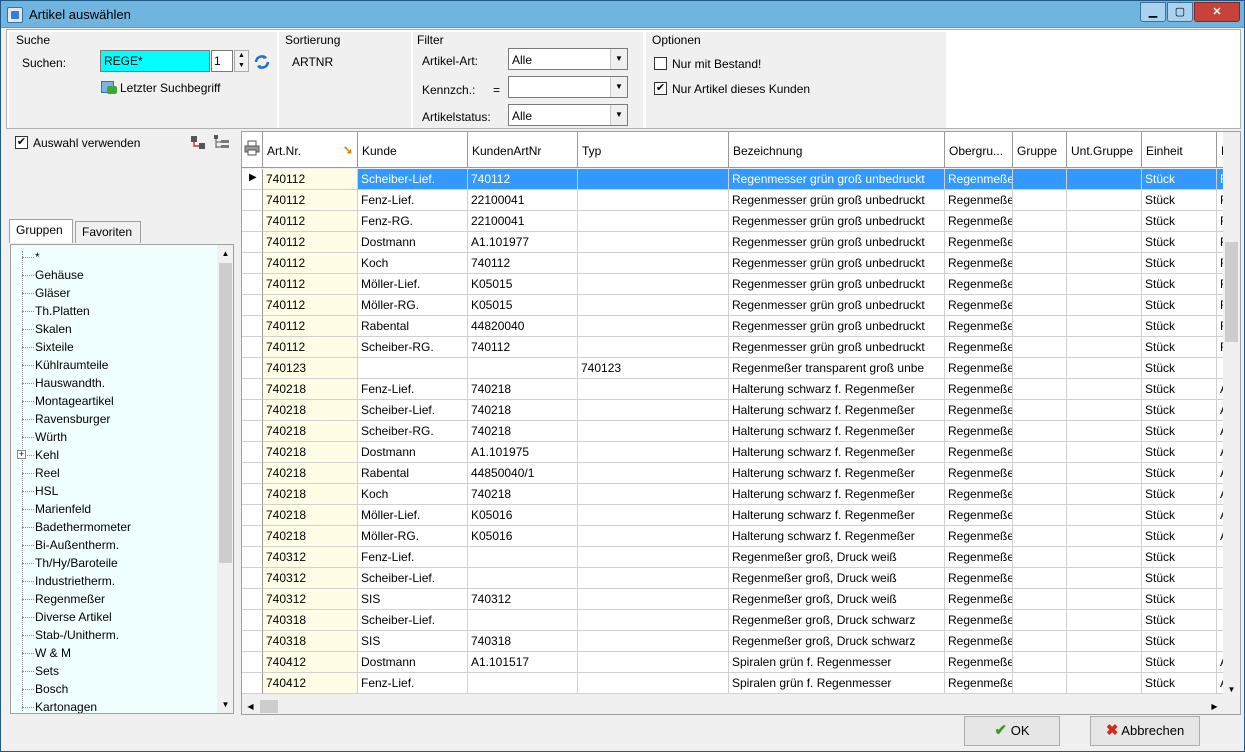 The image size is (1245, 752). I want to click on tree-view-icon, so click(222, 142).